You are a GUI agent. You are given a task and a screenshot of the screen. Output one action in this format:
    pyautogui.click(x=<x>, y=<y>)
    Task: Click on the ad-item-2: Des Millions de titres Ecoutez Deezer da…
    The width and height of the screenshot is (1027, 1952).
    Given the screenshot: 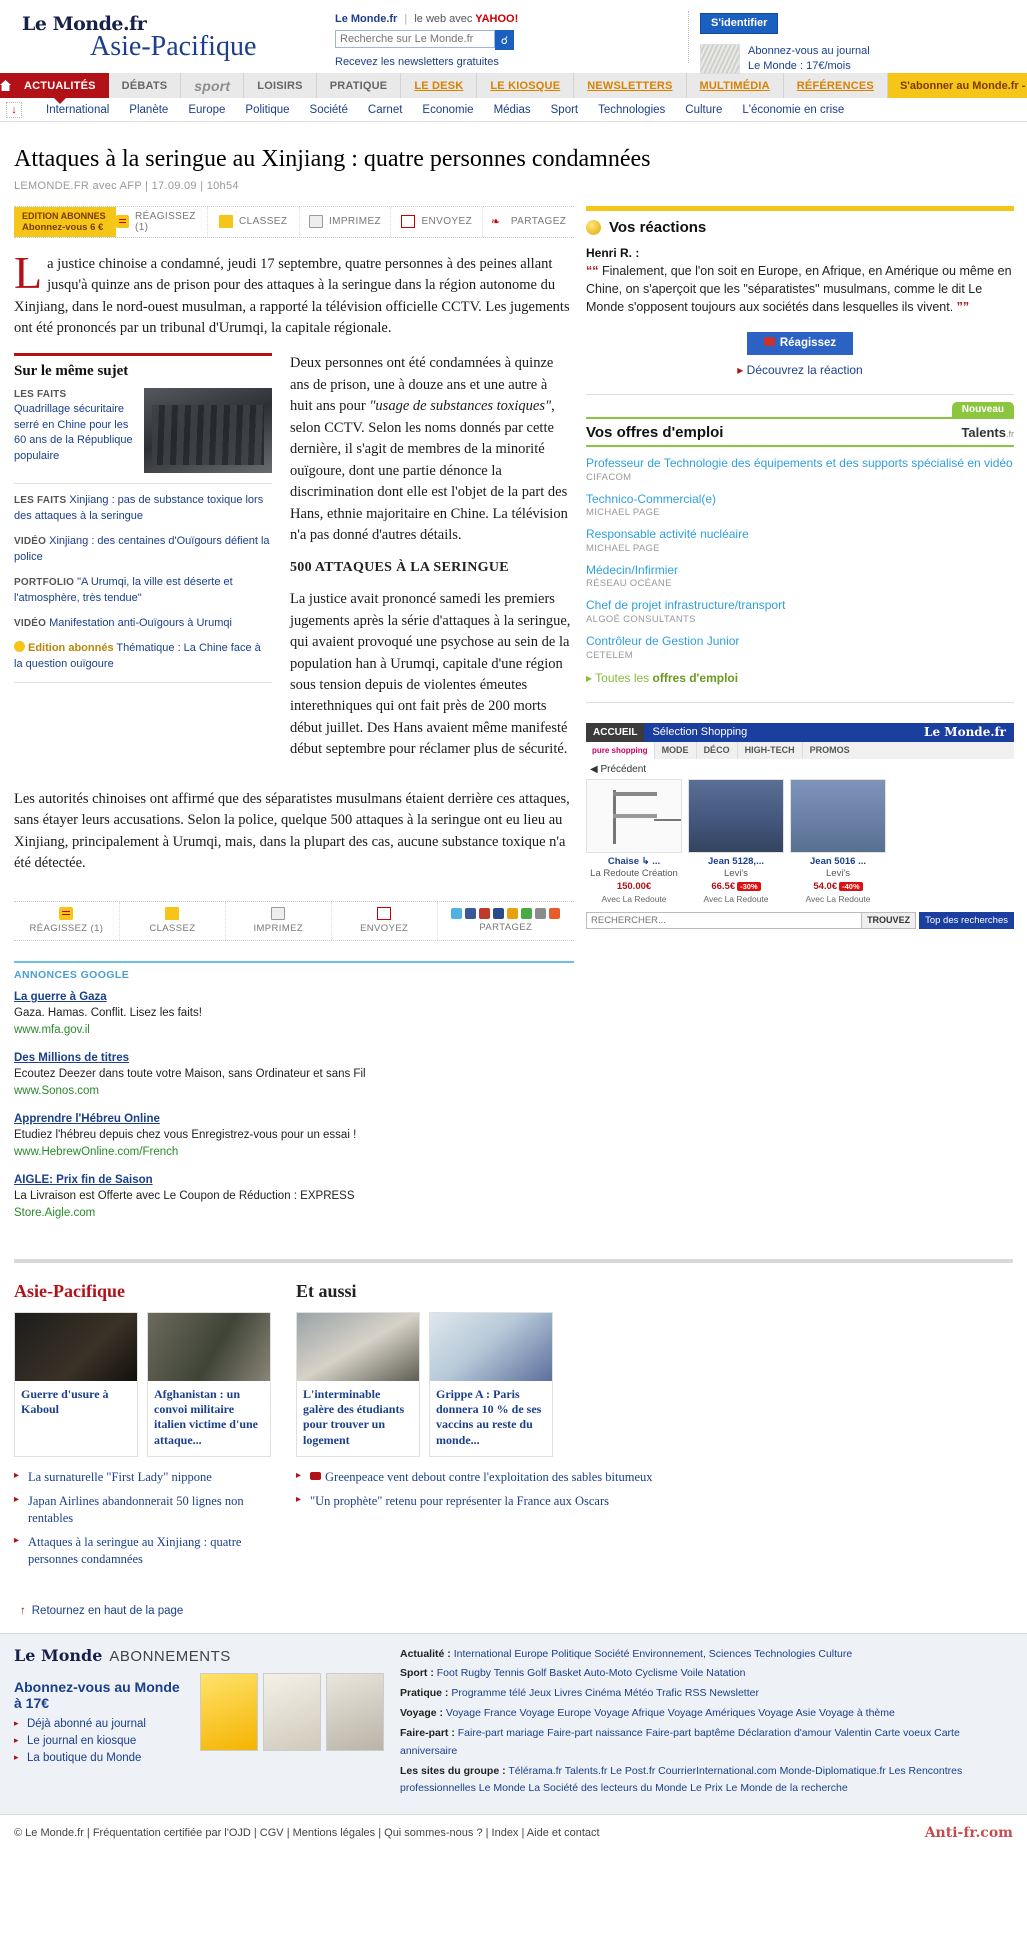 What is the action you would take?
    pyautogui.click(x=294, y=1075)
    